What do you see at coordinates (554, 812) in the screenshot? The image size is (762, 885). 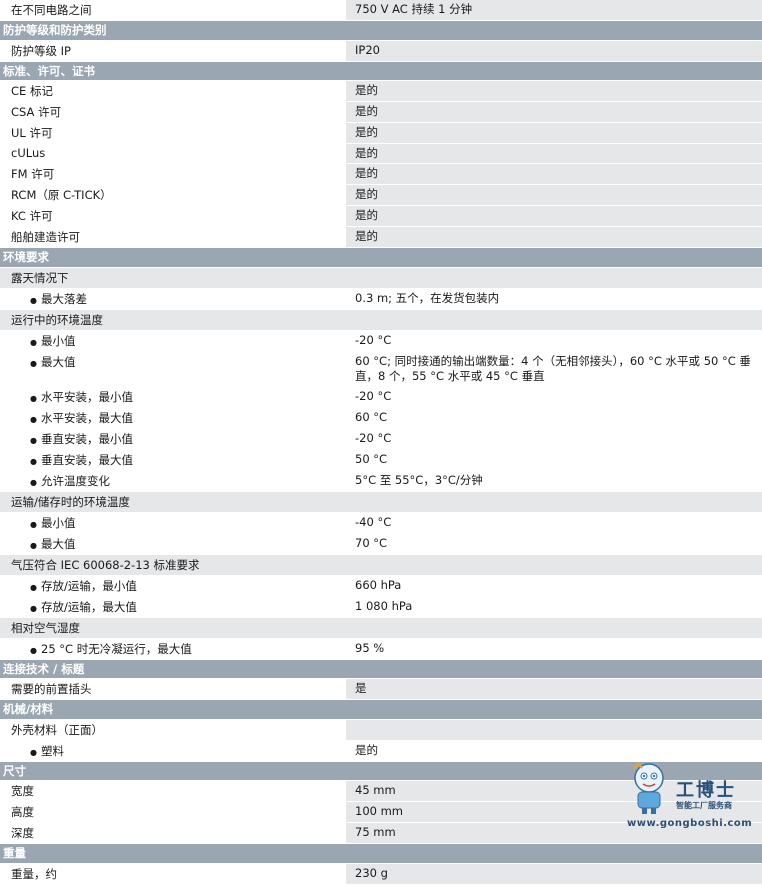 I see `spec-value: 100 mm` at bounding box center [554, 812].